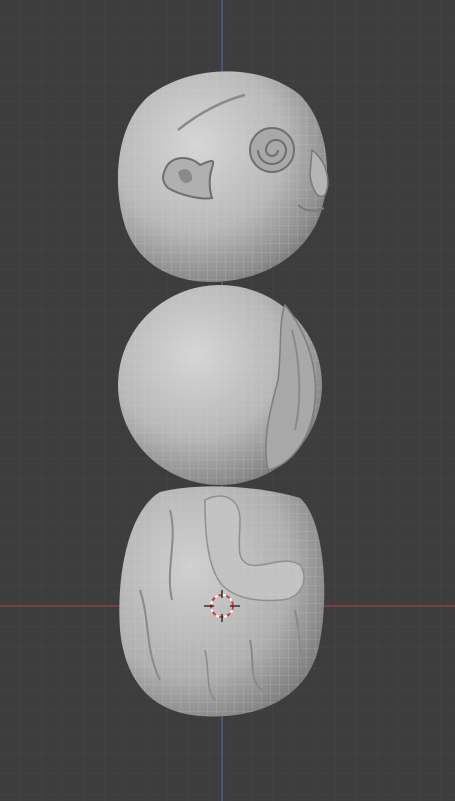  I want to click on eye-spiral-sculpt, so click(272, 150).